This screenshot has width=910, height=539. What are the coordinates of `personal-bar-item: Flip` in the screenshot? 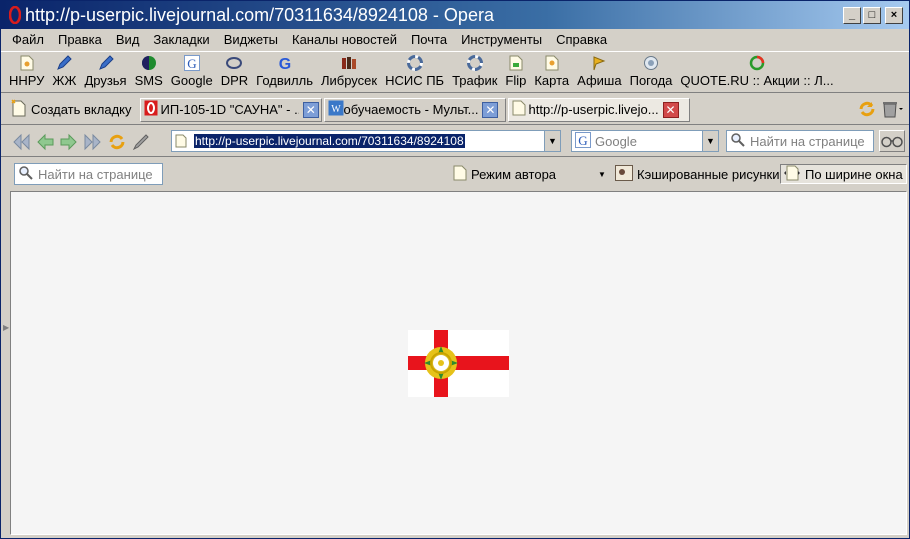 It's located at (515, 70).